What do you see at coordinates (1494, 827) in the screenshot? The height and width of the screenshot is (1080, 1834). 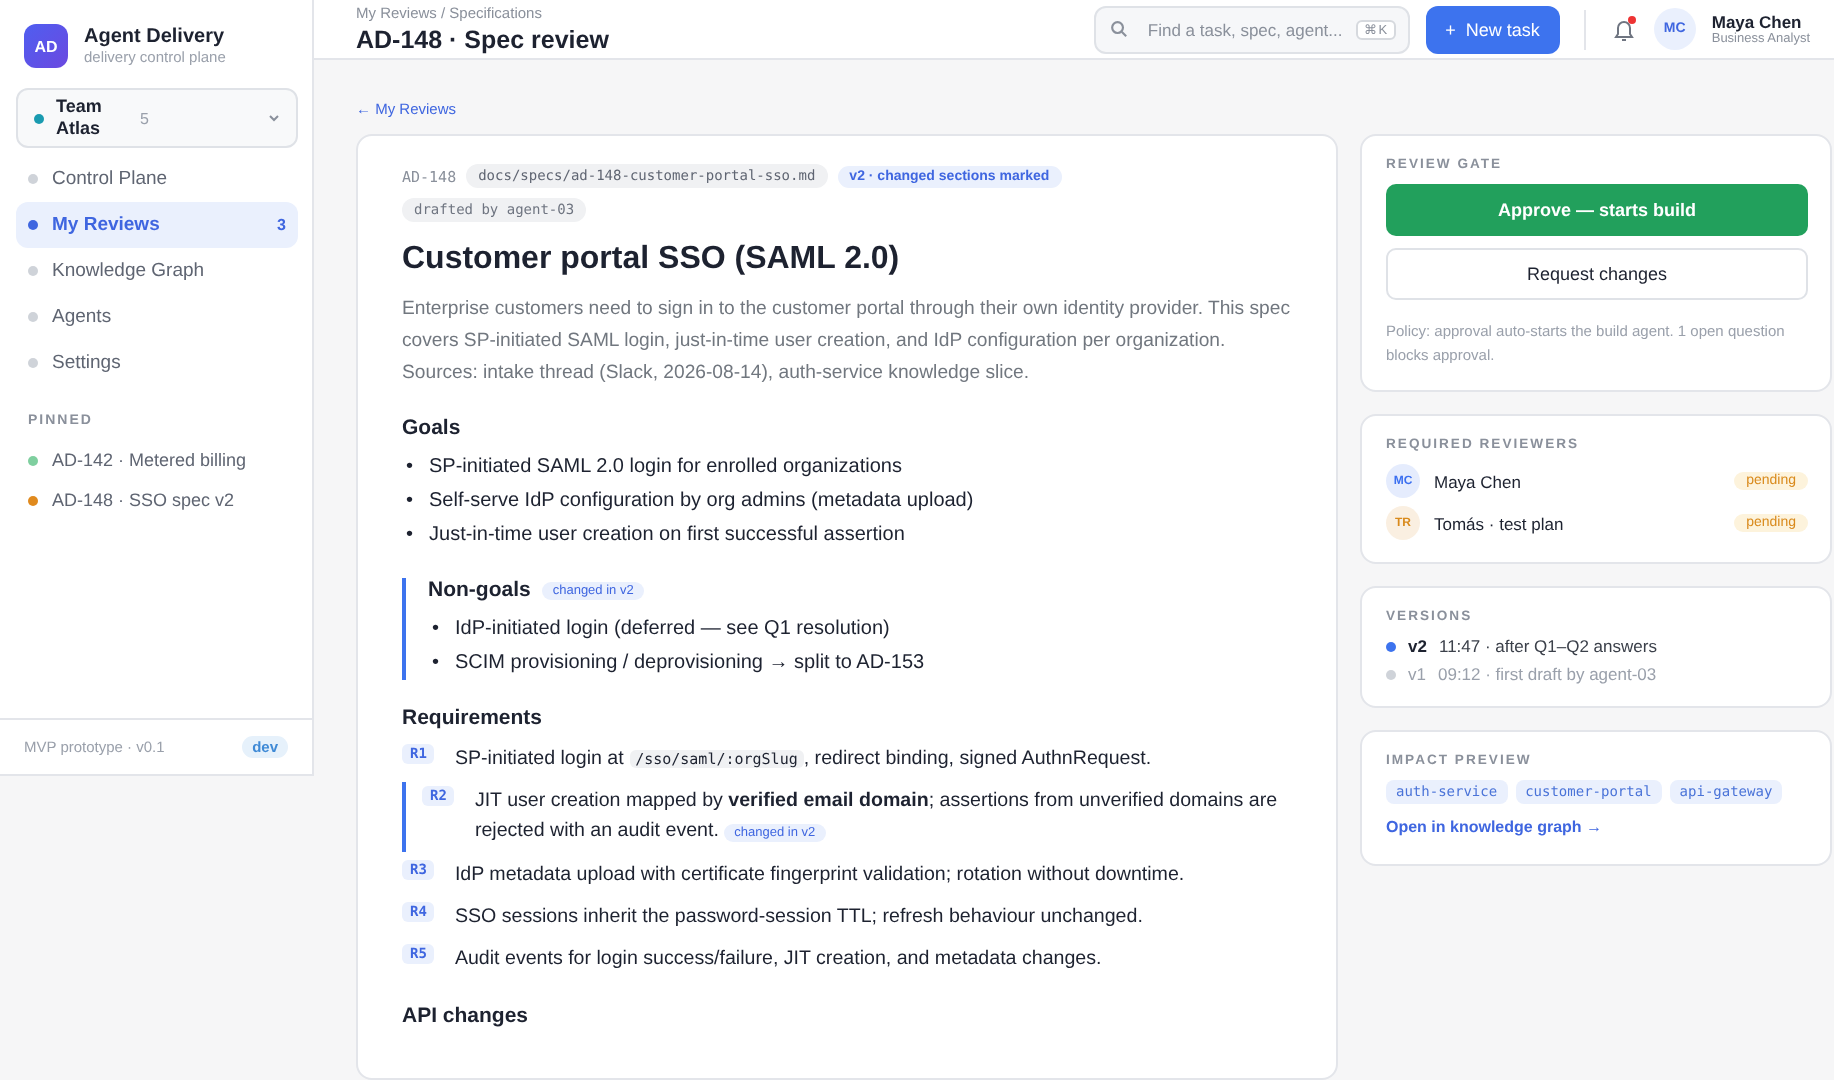 I see `knowledge-graph-link: Open in knowledge graph →` at bounding box center [1494, 827].